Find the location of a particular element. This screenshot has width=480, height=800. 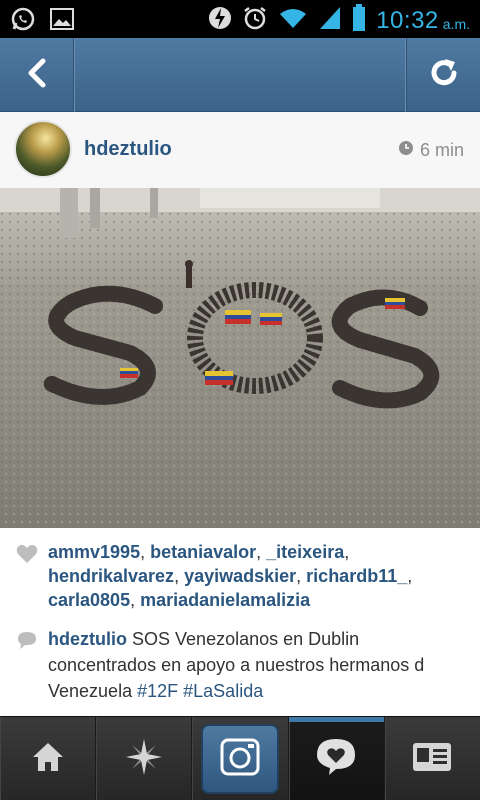

like-user: carla0805 is located at coordinates (89, 600).